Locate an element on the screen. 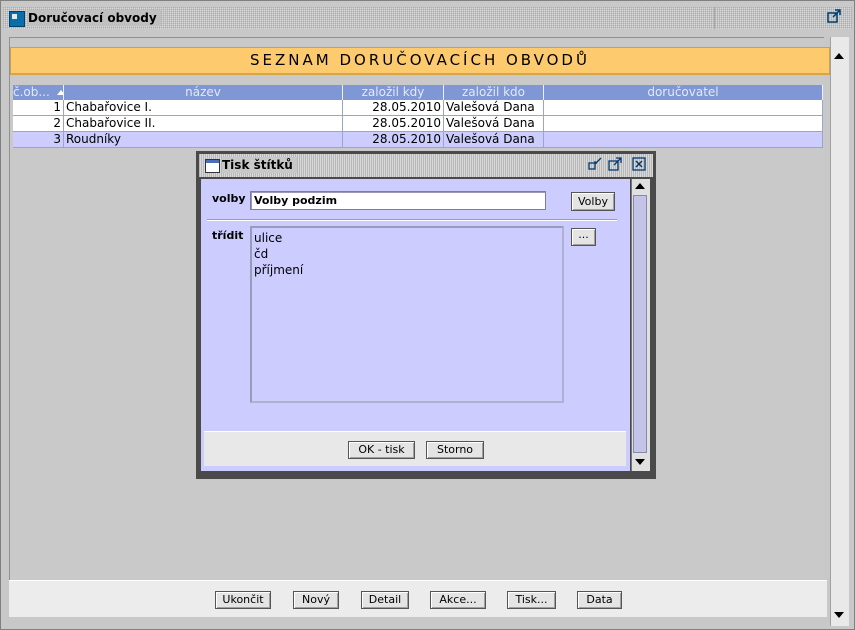  detail-button: Detail is located at coordinates (385, 600).